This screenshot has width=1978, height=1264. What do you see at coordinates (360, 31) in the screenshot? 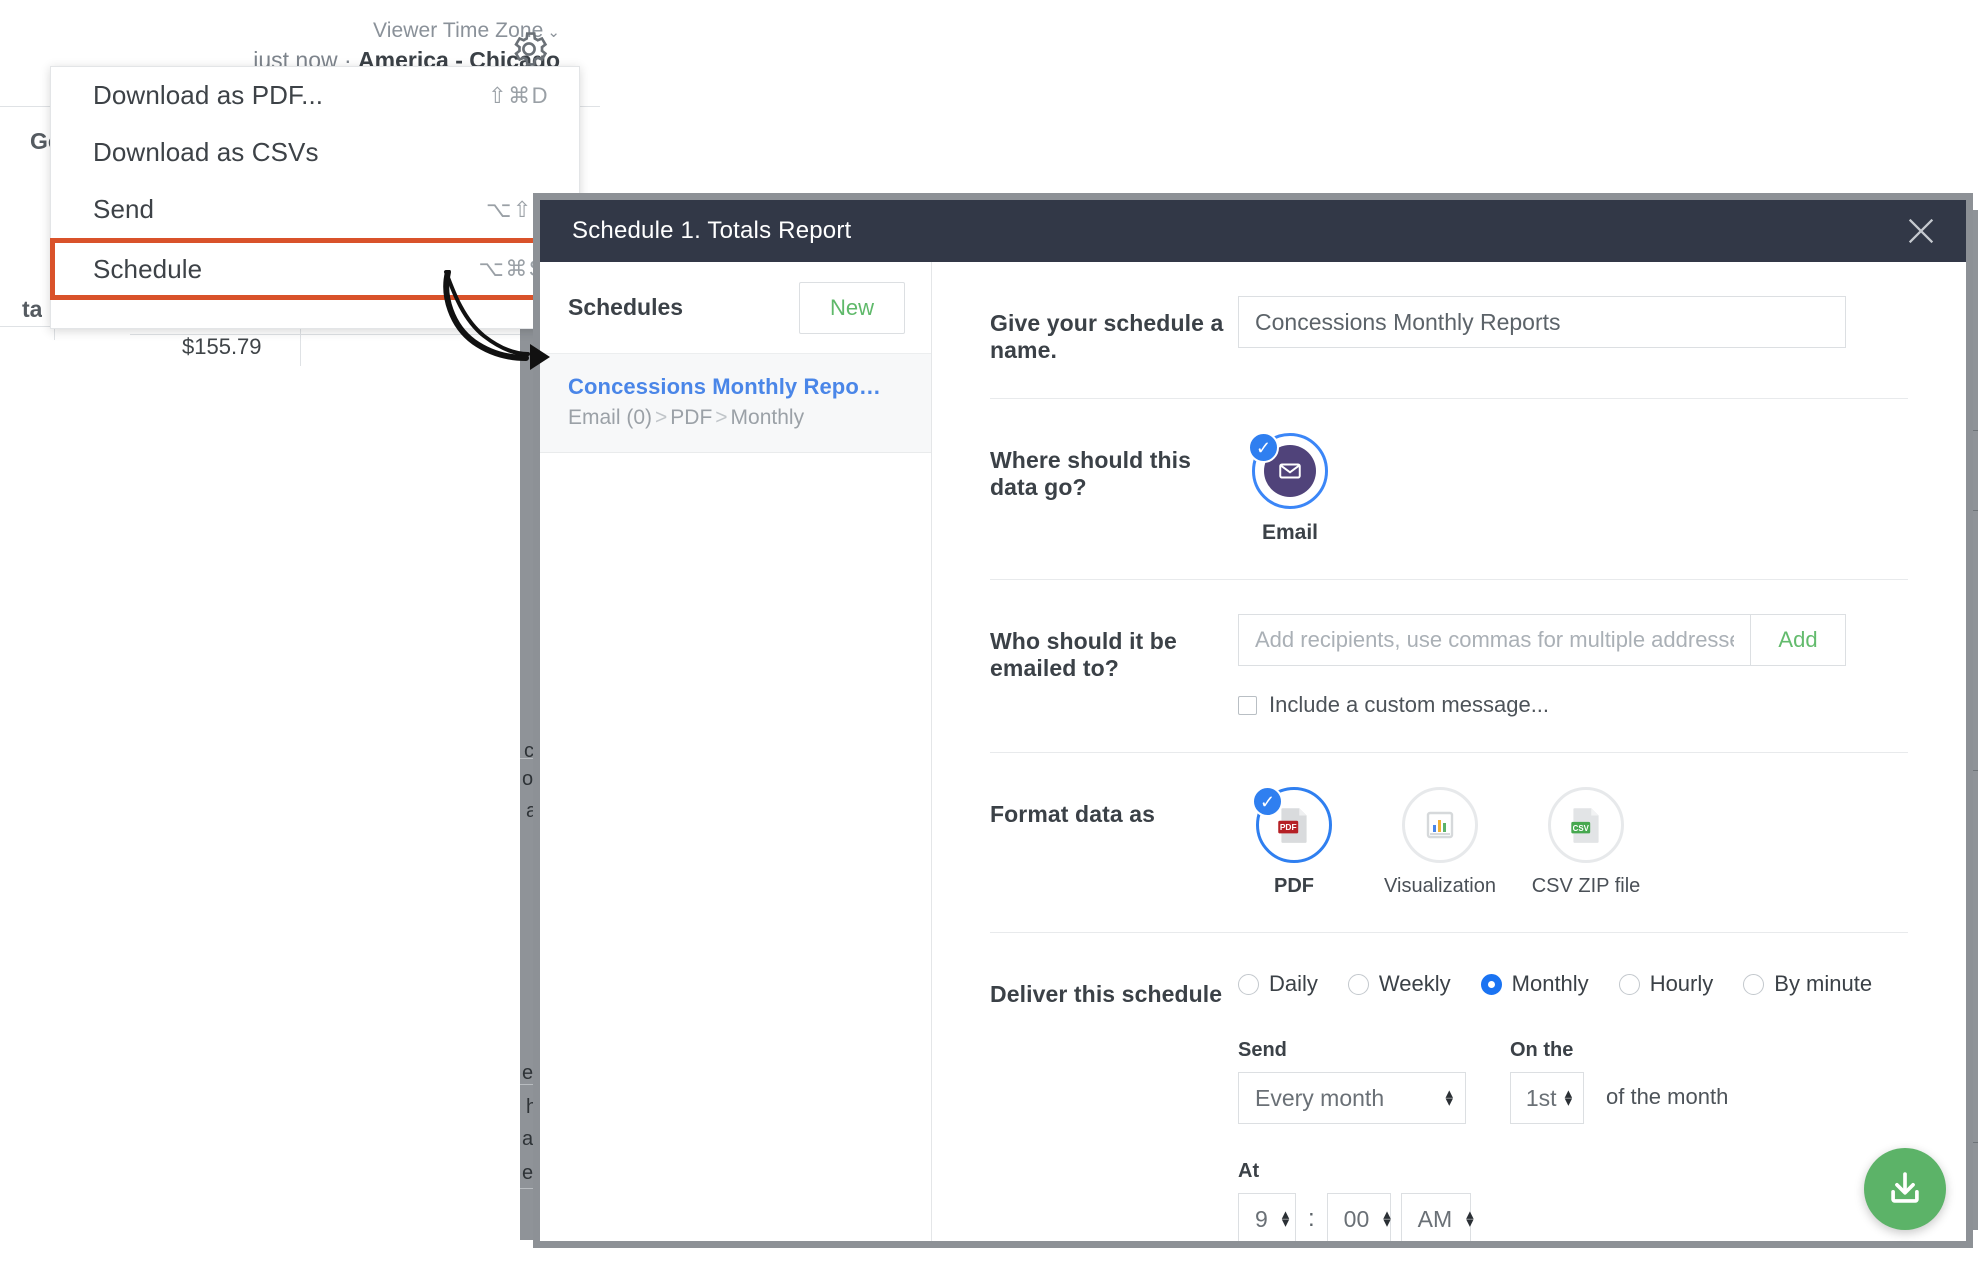
I see `timezone-selector: Viewer Time Zone ⌄` at bounding box center [360, 31].